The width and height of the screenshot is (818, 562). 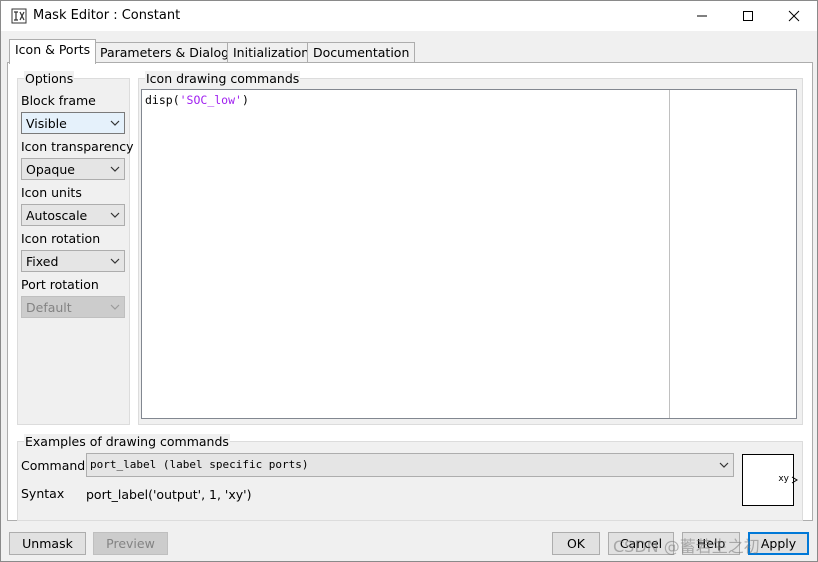 I want to click on output-port-icon, so click(x=794, y=480).